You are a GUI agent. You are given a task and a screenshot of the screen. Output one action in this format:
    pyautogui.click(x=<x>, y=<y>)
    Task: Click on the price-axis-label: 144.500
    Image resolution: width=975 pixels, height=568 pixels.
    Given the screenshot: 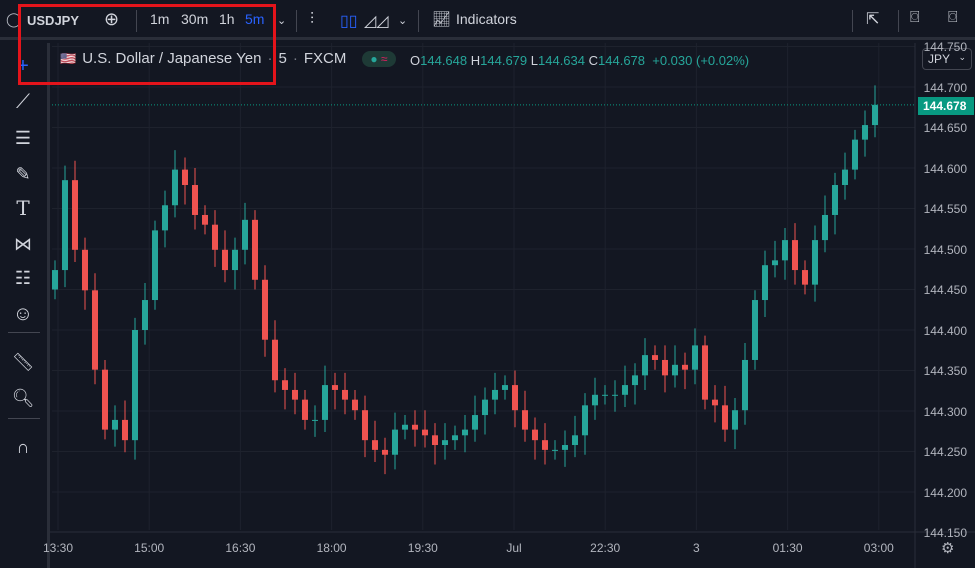 What is the action you would take?
    pyautogui.click(x=945, y=249)
    